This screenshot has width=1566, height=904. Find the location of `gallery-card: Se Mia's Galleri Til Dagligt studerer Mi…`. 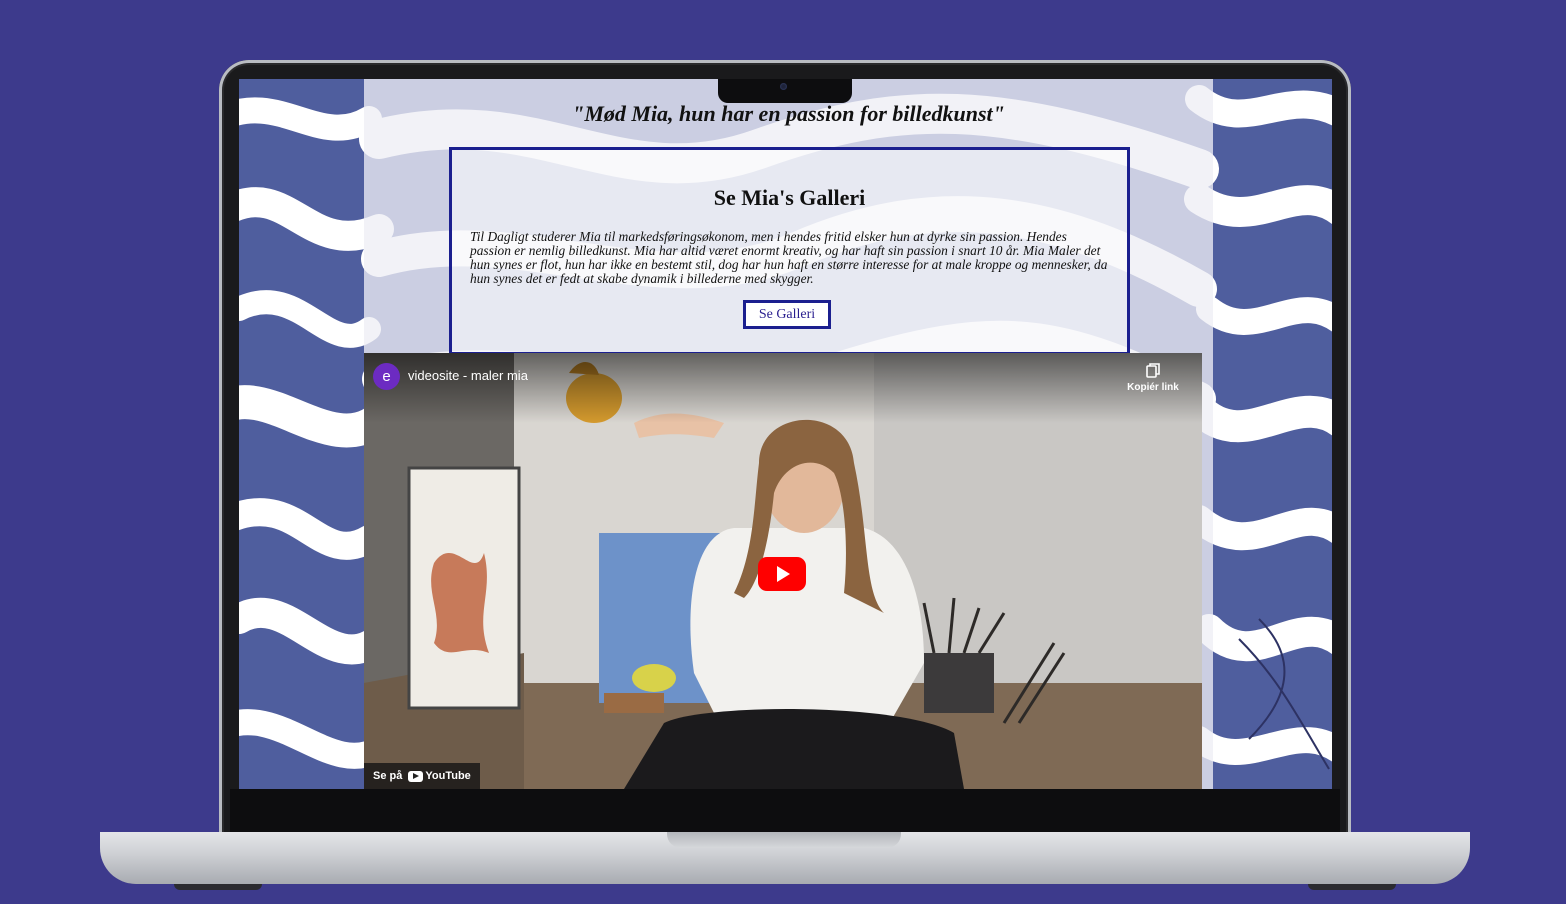

gallery-card: Se Mia's Galleri Til Dagligt studerer Mi… is located at coordinates (789, 251).